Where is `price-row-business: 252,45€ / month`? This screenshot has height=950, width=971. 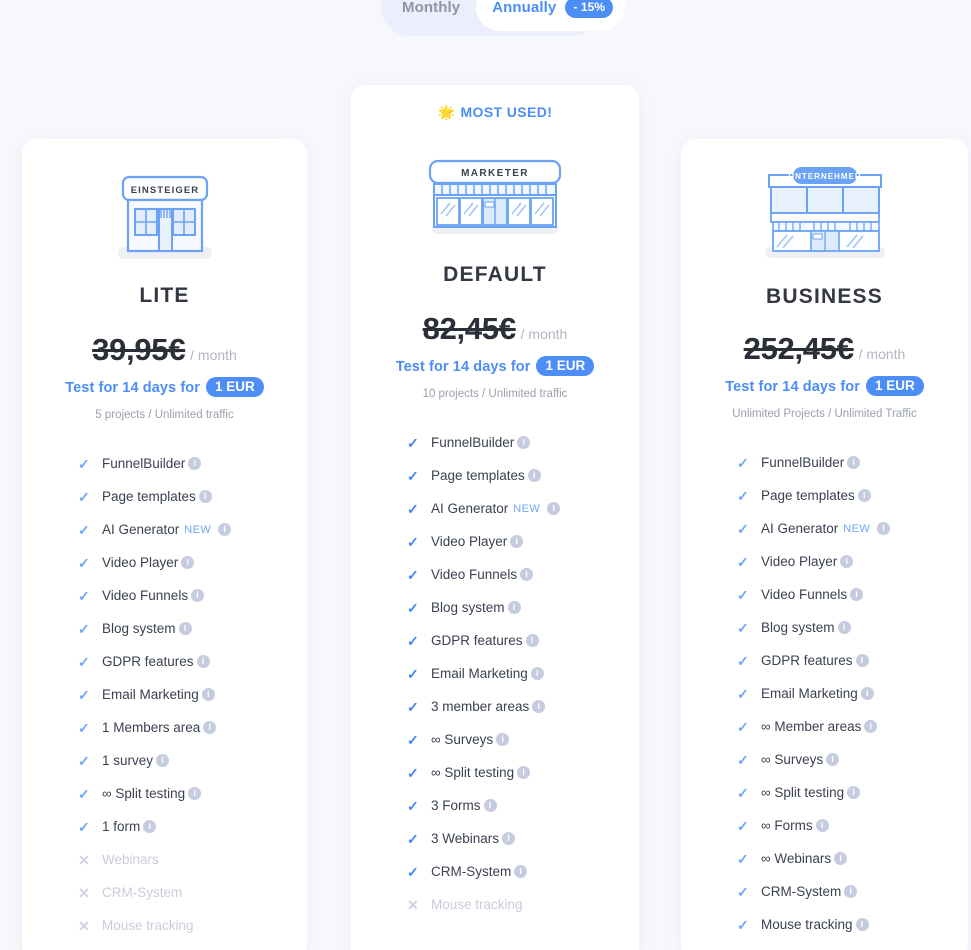 price-row-business: 252,45€ / month is located at coordinates (824, 349).